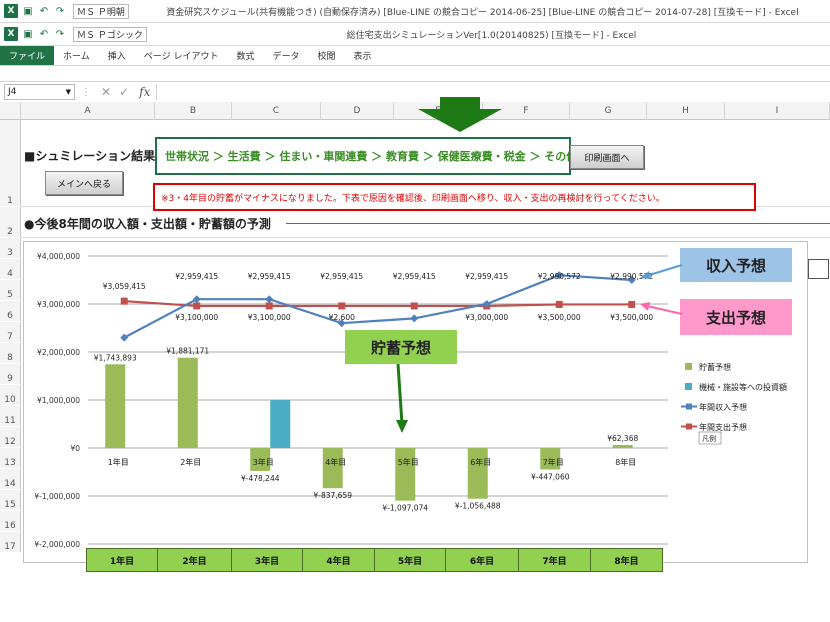 The width and height of the screenshot is (830, 622). Describe the element at coordinates (110, 34) in the screenshot. I see `font-name-box: ＭＳ Ｐゴシック` at that location.